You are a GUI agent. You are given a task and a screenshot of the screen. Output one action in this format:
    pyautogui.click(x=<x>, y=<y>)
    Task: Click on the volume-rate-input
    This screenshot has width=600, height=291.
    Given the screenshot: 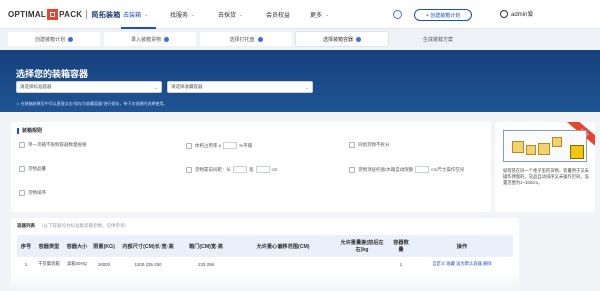 What is the action you would take?
    pyautogui.click(x=230, y=145)
    